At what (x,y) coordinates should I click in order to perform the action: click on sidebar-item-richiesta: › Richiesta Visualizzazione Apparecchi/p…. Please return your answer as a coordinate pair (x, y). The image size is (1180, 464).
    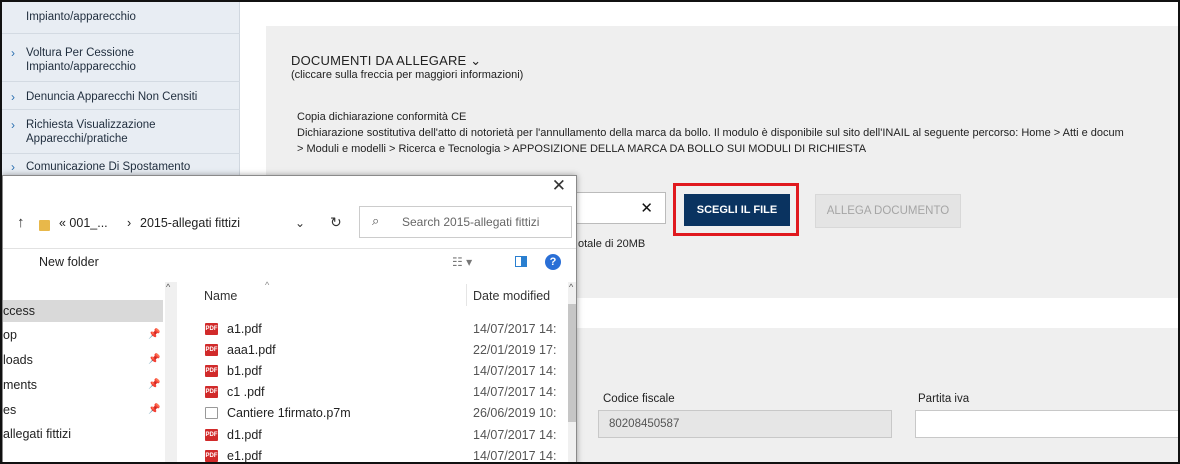
    Looking at the image, I should click on (121, 134).